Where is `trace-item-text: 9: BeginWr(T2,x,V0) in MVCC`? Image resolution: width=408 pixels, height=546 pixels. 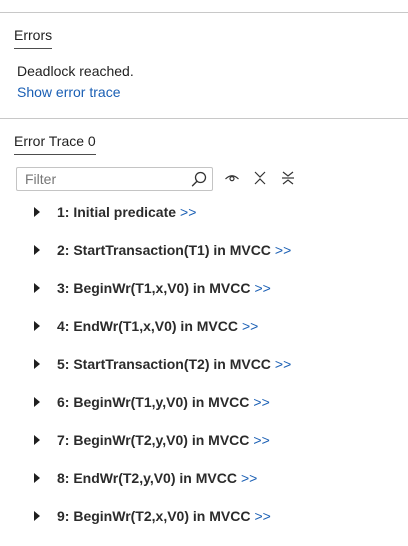 trace-item-text: 9: BeginWr(T2,x,V0) in MVCC is located at coordinates (154, 516).